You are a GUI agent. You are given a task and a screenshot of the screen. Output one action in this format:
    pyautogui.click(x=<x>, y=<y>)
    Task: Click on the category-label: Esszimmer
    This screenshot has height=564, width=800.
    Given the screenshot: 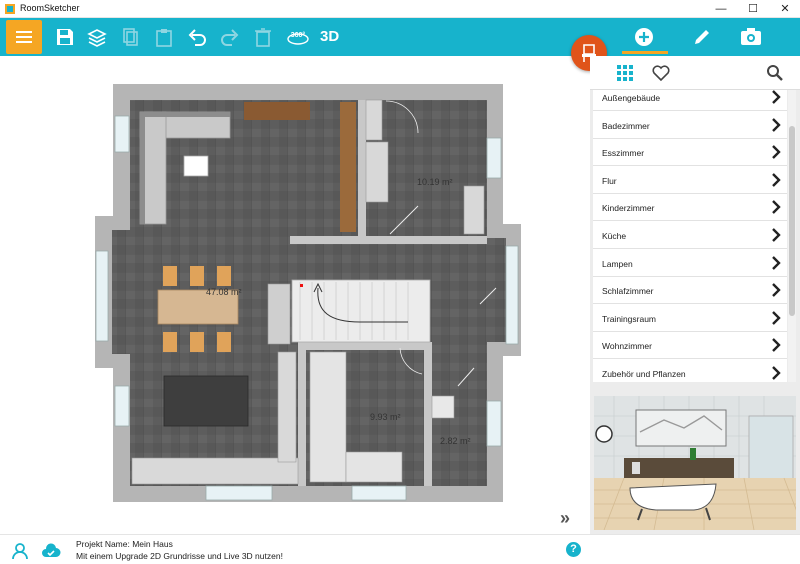 What is the action you would take?
    pyautogui.click(x=623, y=153)
    